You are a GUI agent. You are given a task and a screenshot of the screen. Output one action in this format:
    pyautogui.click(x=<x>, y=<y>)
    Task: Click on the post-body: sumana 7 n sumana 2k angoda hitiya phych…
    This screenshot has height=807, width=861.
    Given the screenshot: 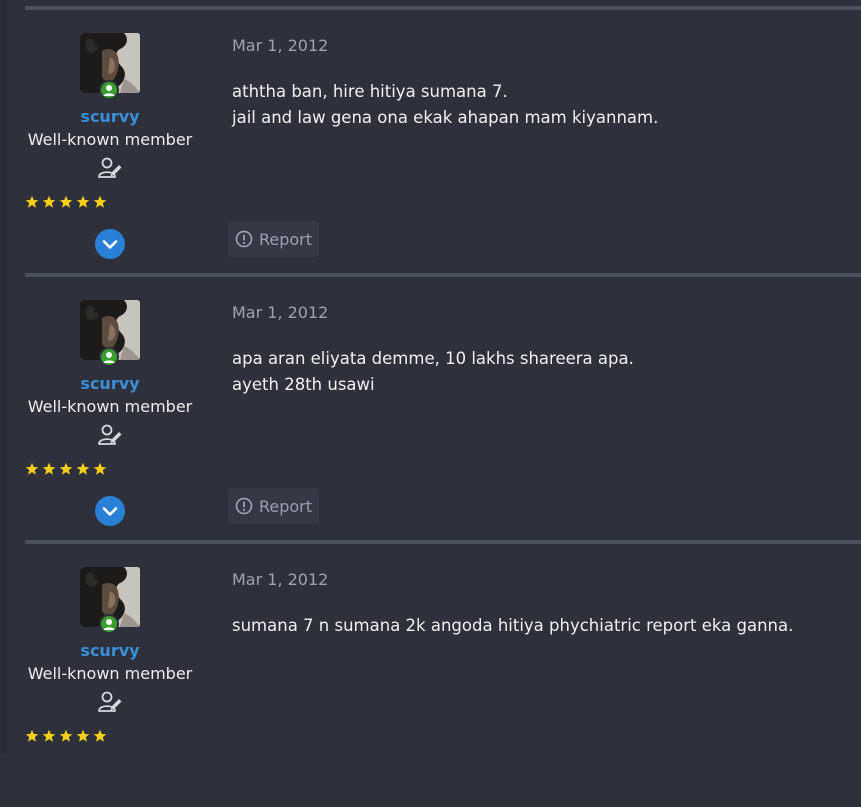 What is the action you would take?
    pyautogui.click(x=532, y=626)
    